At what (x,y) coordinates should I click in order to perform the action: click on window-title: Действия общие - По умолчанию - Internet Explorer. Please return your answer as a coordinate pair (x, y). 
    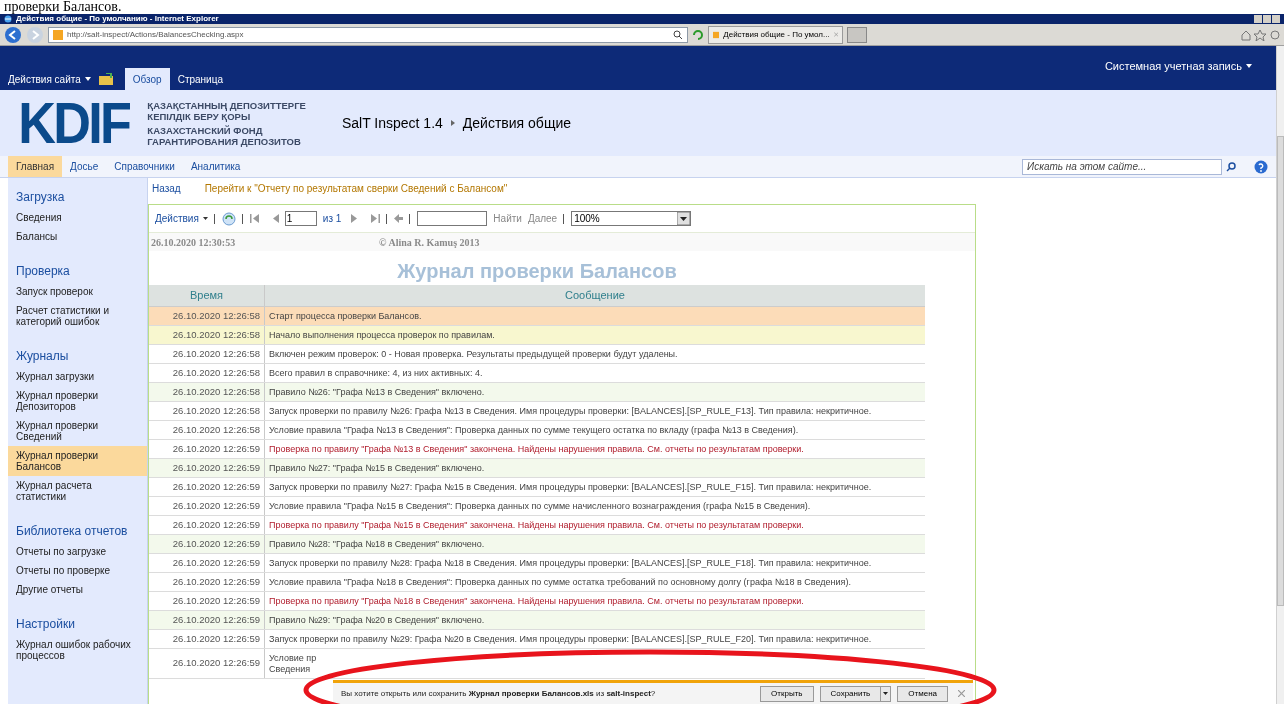
    Looking at the image, I should click on (117, 19).